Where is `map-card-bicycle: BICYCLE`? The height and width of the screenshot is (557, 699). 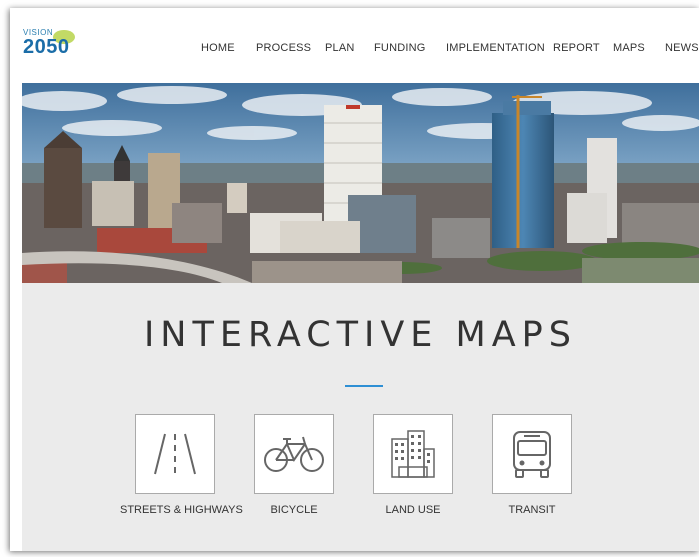 map-card-bicycle: BICYCLE is located at coordinates (294, 471).